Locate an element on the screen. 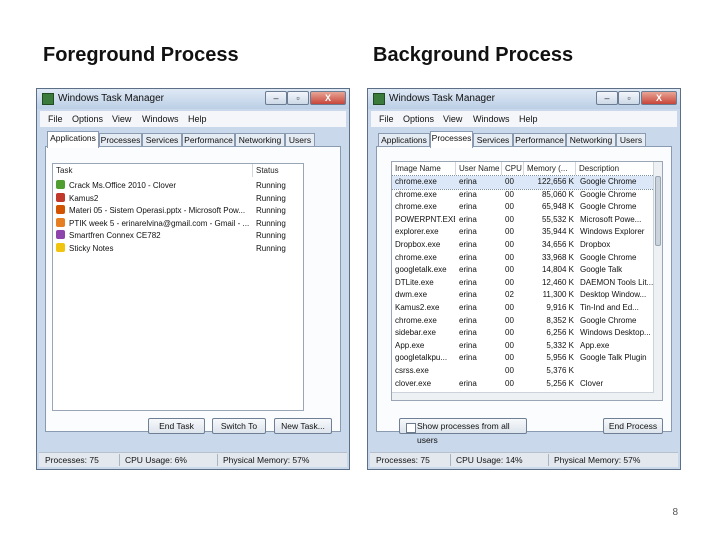 The image size is (720, 540). table-row: Dropbox.exe erina 00 34,656 K Dropbox is located at coordinates (523, 245).